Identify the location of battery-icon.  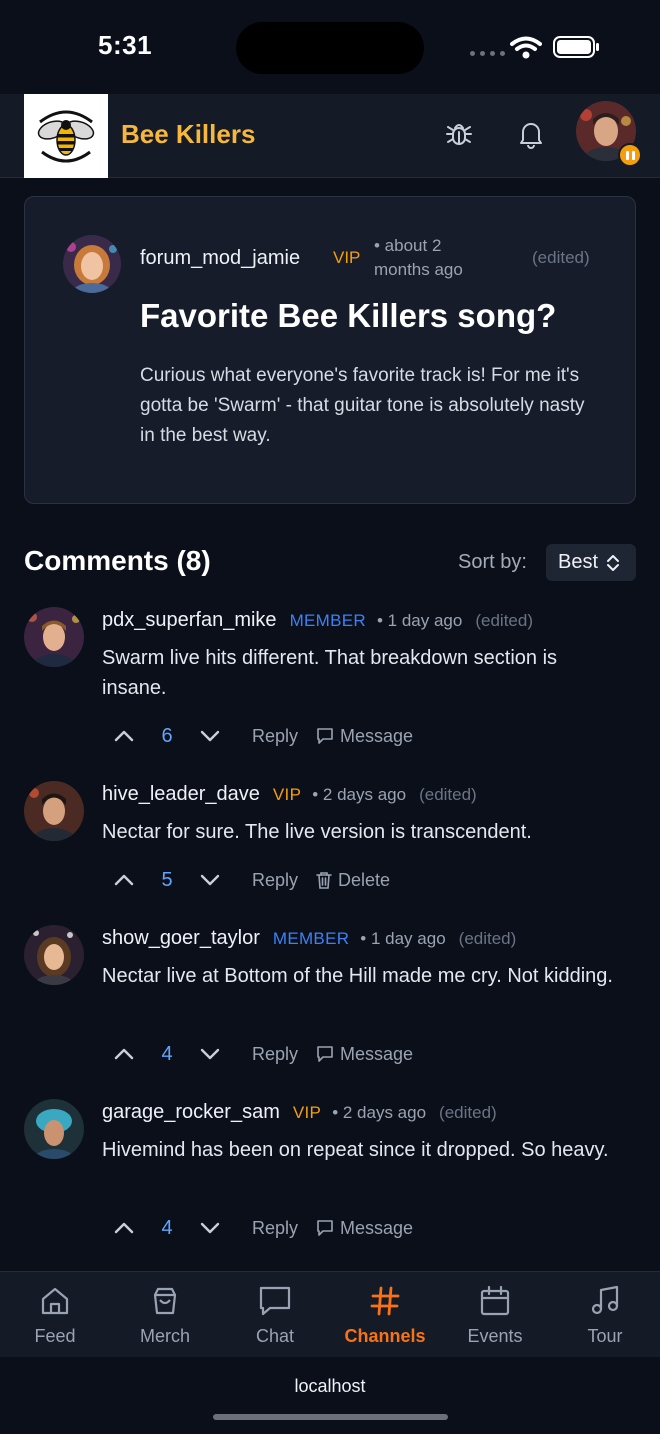
(576, 47).